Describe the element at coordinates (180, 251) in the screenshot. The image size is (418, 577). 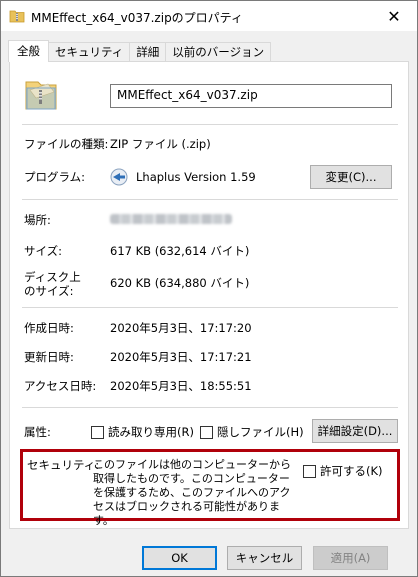
I see `size-value: 617 KB (632,614 バイト)` at that location.